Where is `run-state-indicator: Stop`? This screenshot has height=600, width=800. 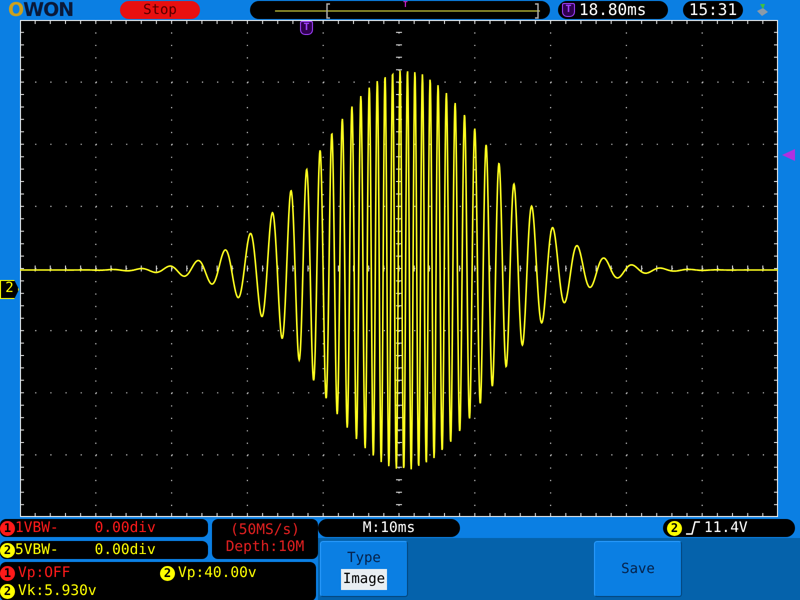 run-state-indicator: Stop is located at coordinates (160, 10).